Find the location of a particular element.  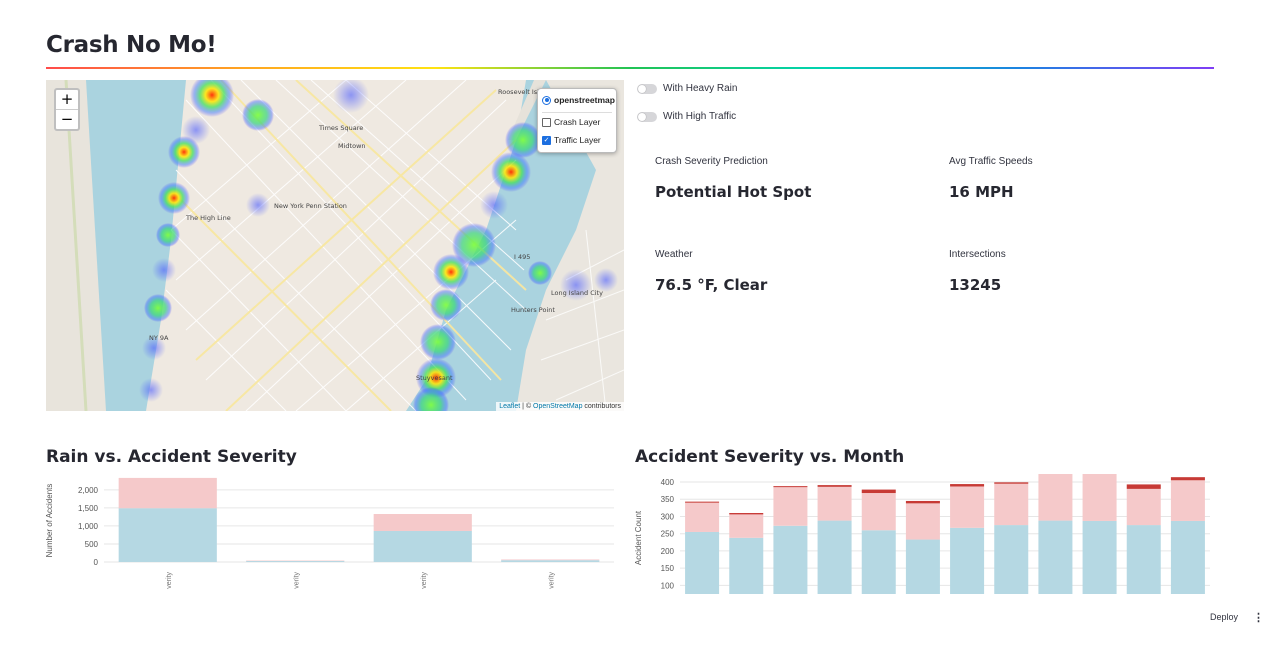

metric-label: Intersections is located at coordinates (977, 254).